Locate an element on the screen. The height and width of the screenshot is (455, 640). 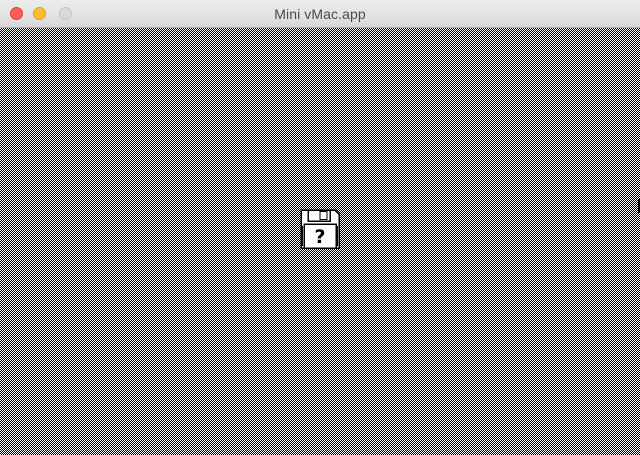
floppy-disk-icon: ? is located at coordinates (320, 229).